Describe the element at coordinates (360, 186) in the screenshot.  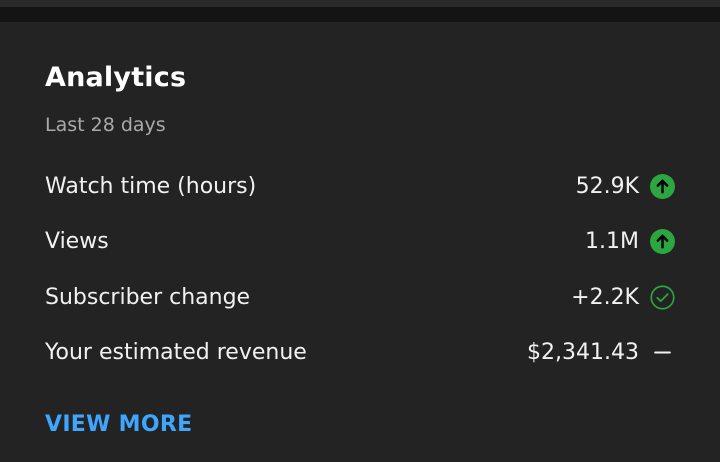
I see `metric-row-watch-time: Watch time (hours) 52.9K` at that location.